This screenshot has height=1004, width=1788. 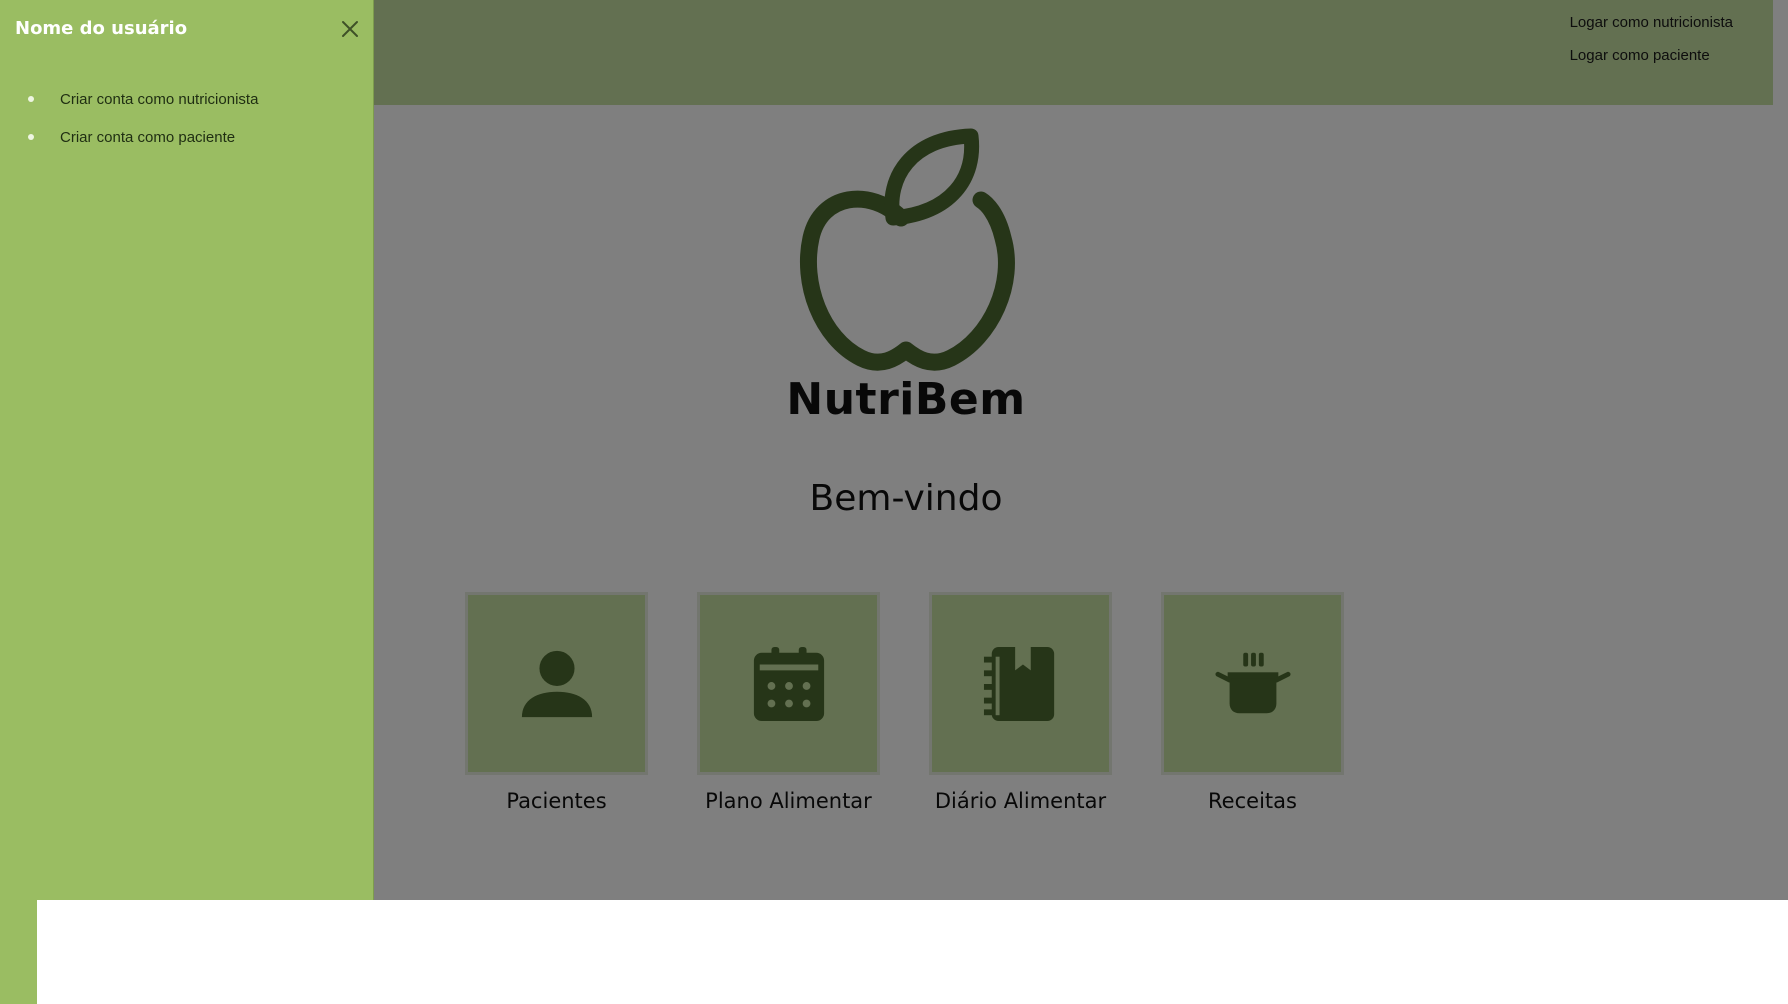 What do you see at coordinates (18, 952) in the screenshot?
I see `drawer-stub` at bounding box center [18, 952].